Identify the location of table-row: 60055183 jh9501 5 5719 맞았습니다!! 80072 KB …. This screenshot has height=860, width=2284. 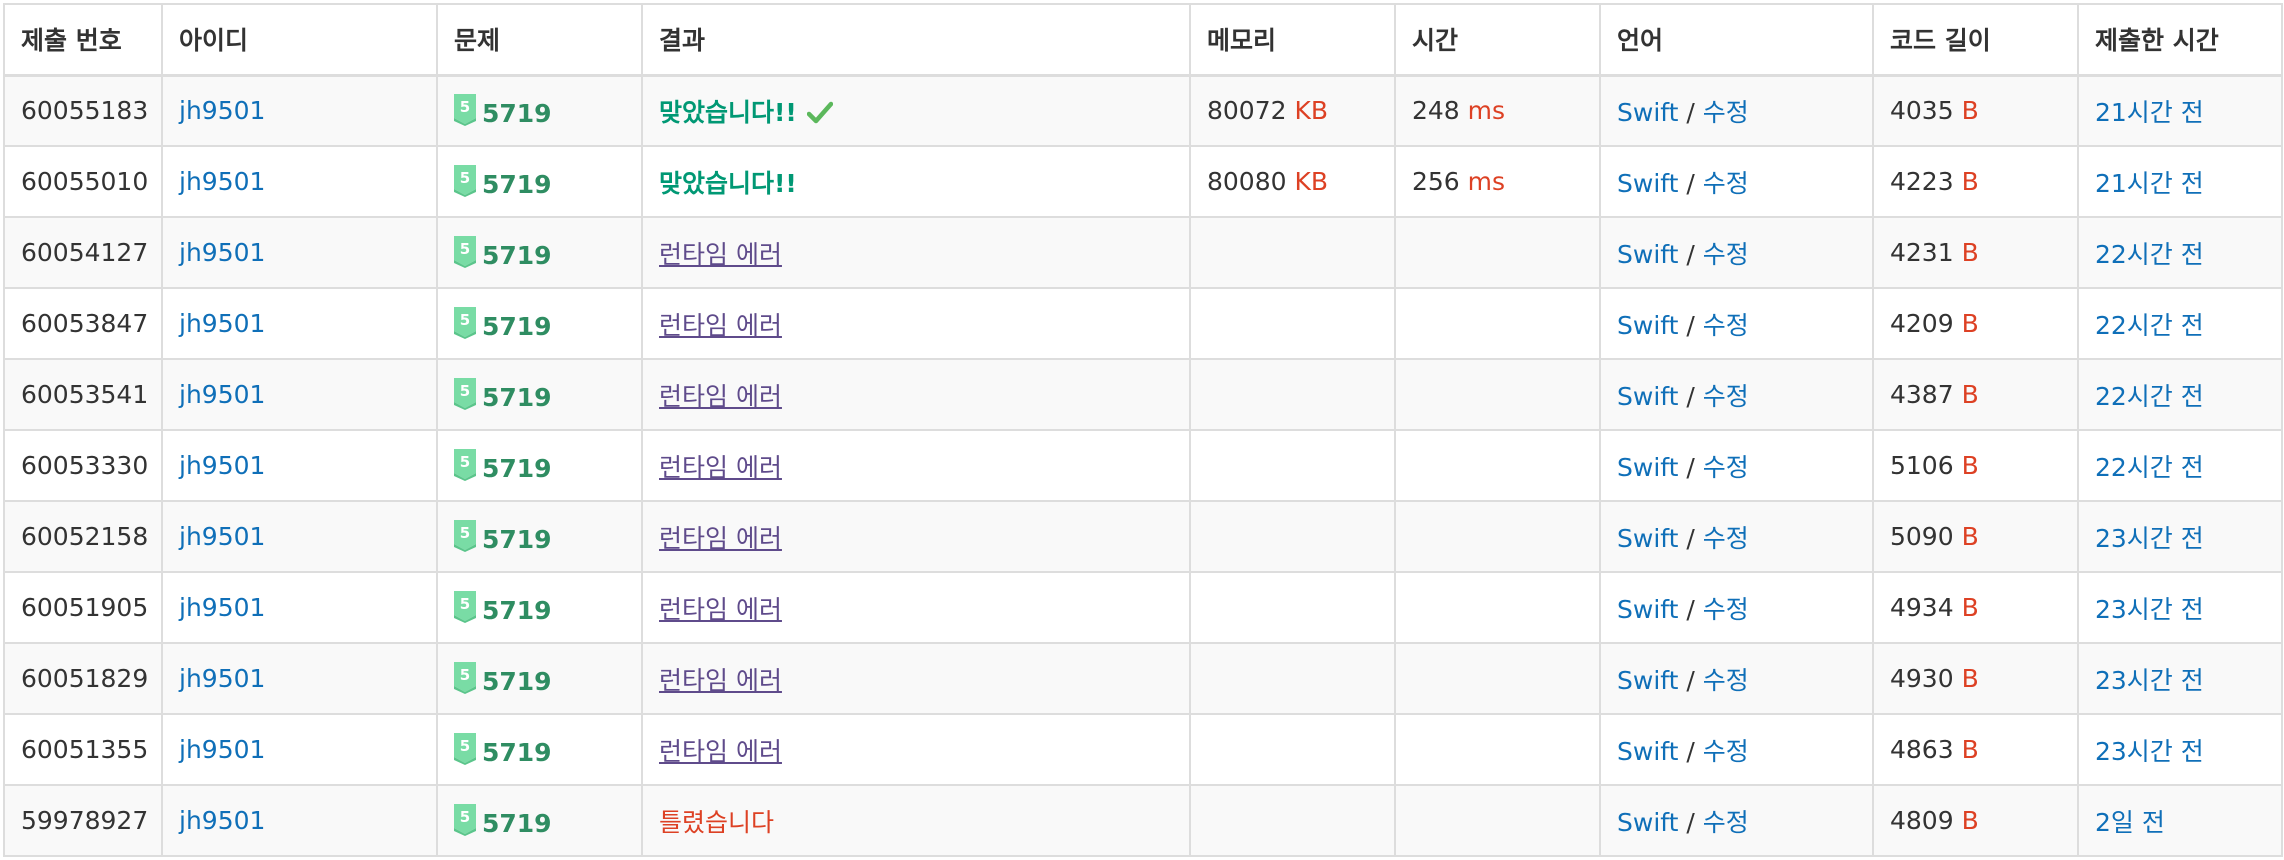
(1143, 110).